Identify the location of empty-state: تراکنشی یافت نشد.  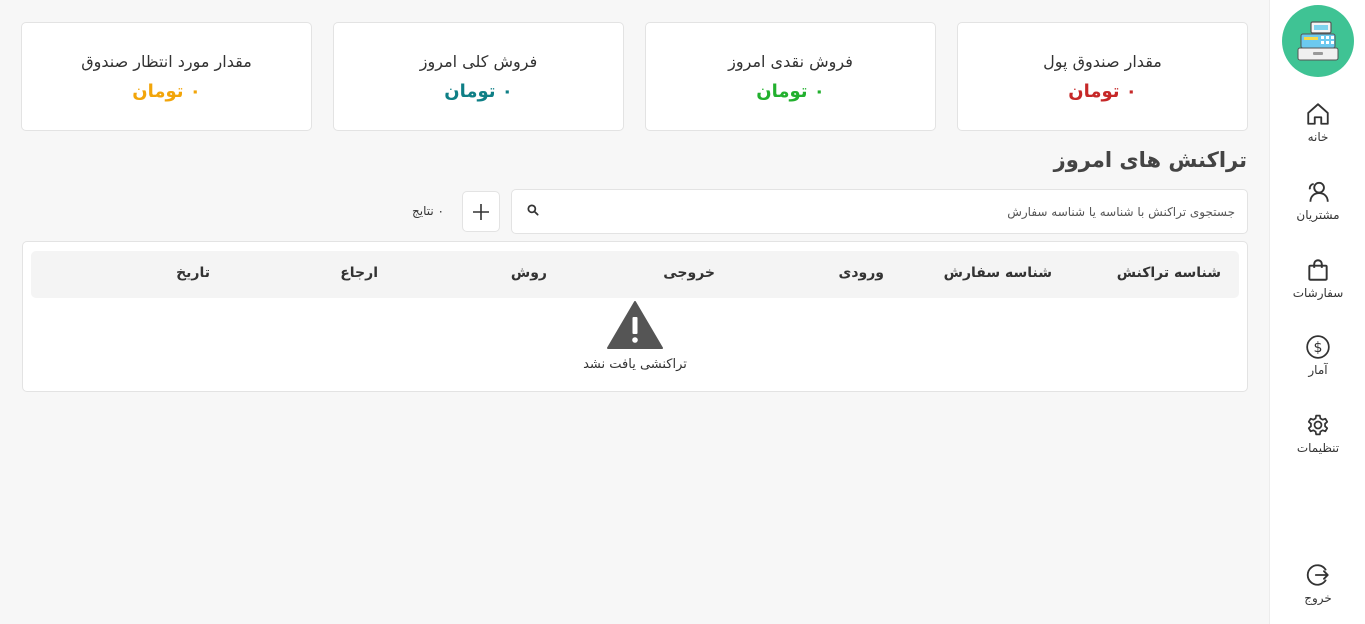
(635, 336).